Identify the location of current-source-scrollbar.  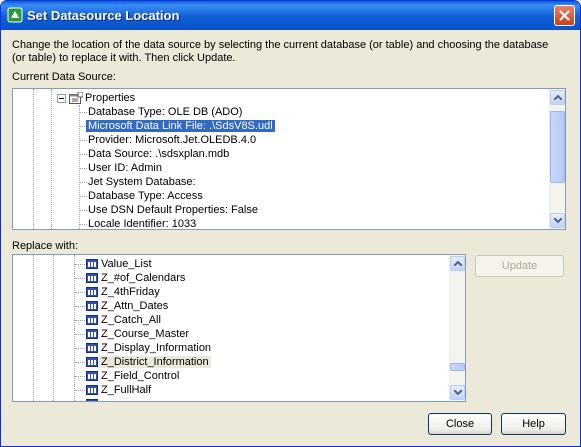
(557, 159).